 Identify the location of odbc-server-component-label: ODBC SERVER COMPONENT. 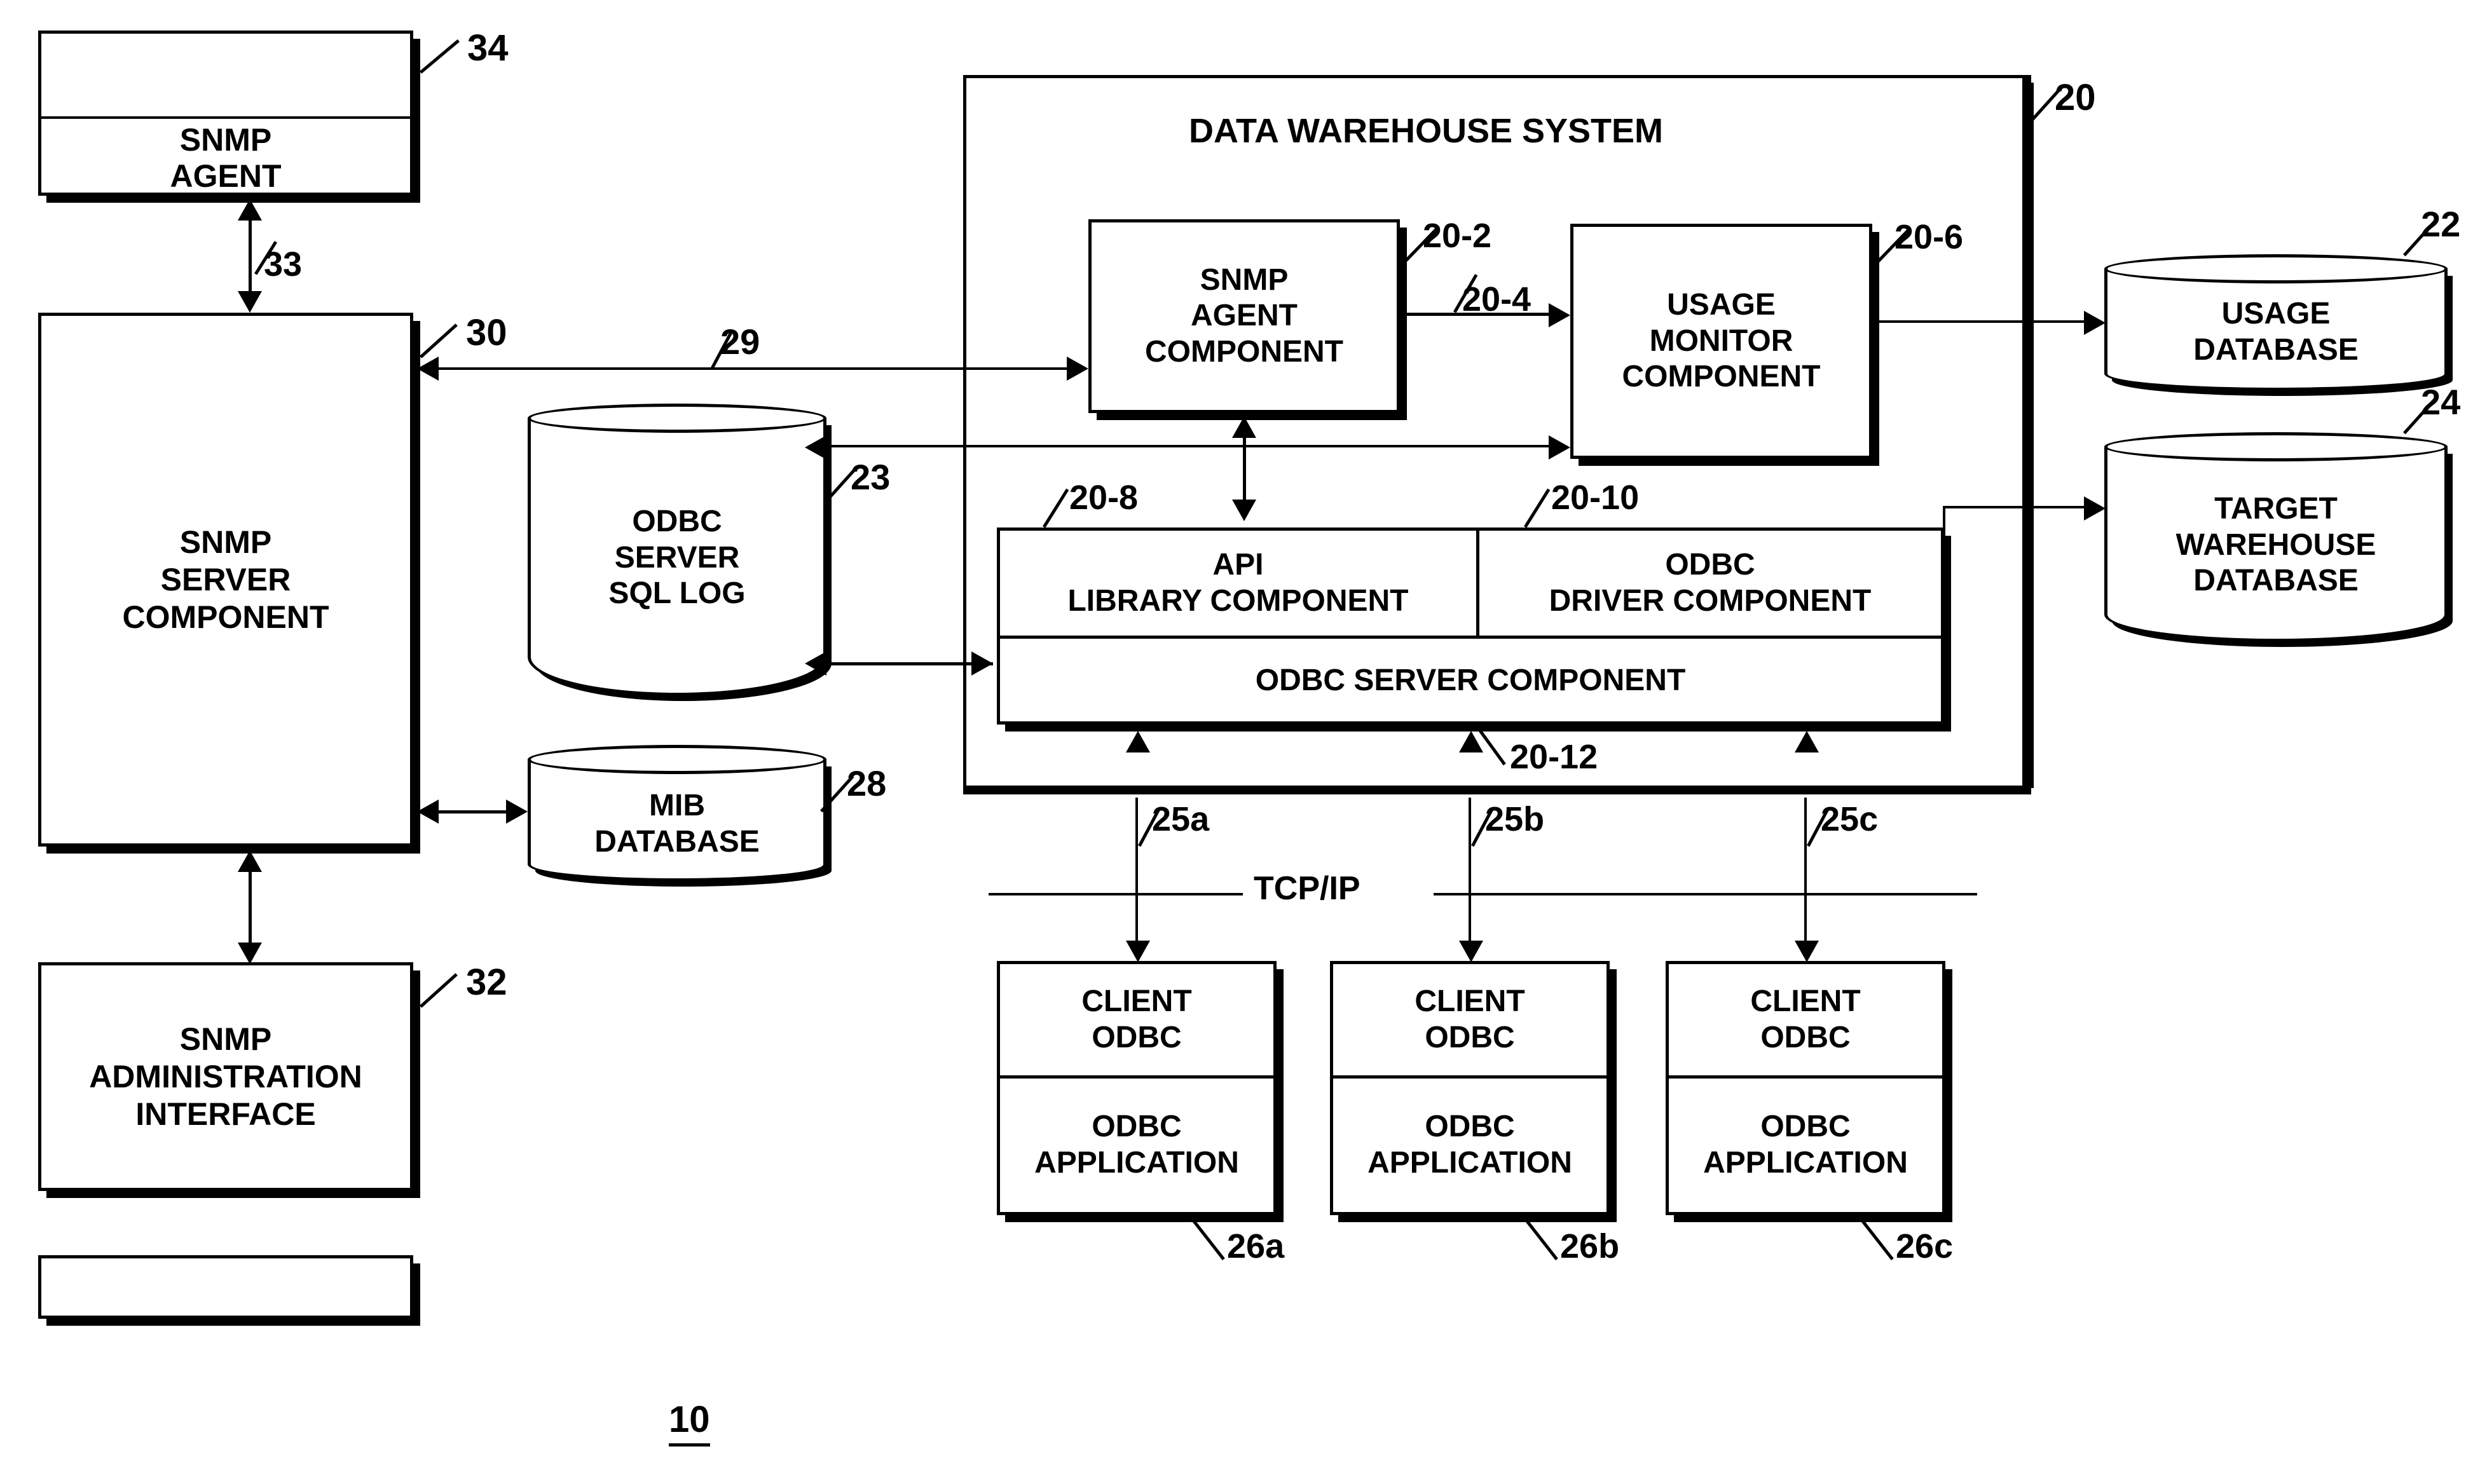
(1470, 680).